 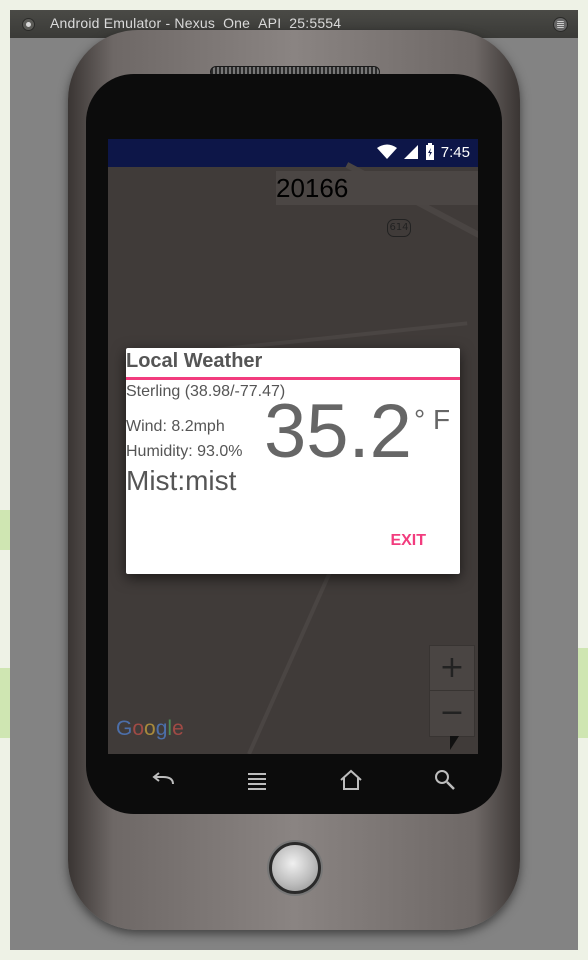 What do you see at coordinates (181, 480) in the screenshot?
I see `condition-text: Mist:mist` at bounding box center [181, 480].